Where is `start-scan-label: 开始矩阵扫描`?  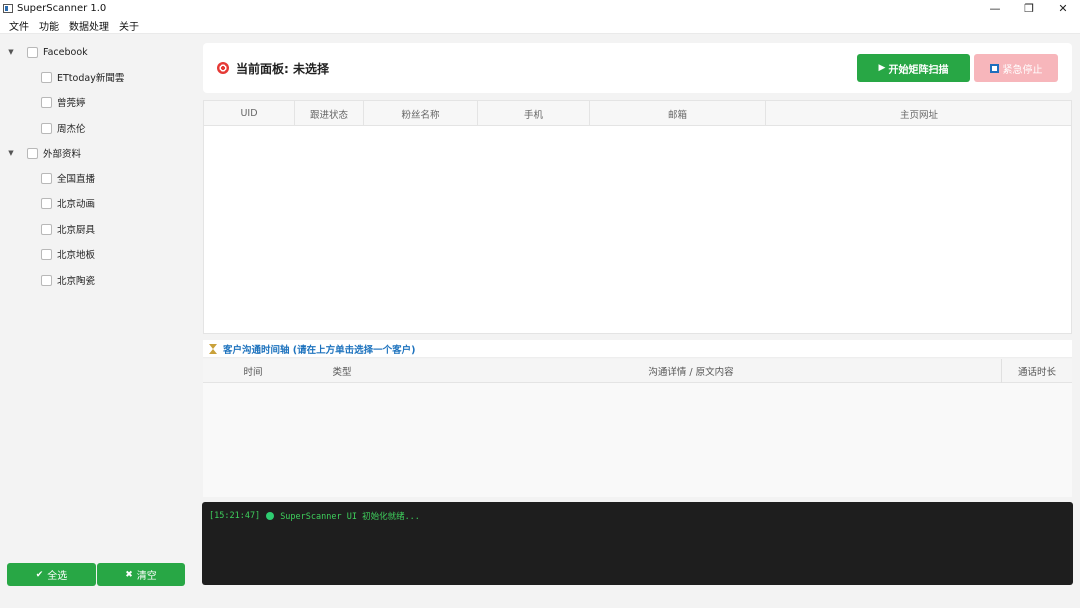
start-scan-label: 开始矩阵扫描 is located at coordinates (918, 70).